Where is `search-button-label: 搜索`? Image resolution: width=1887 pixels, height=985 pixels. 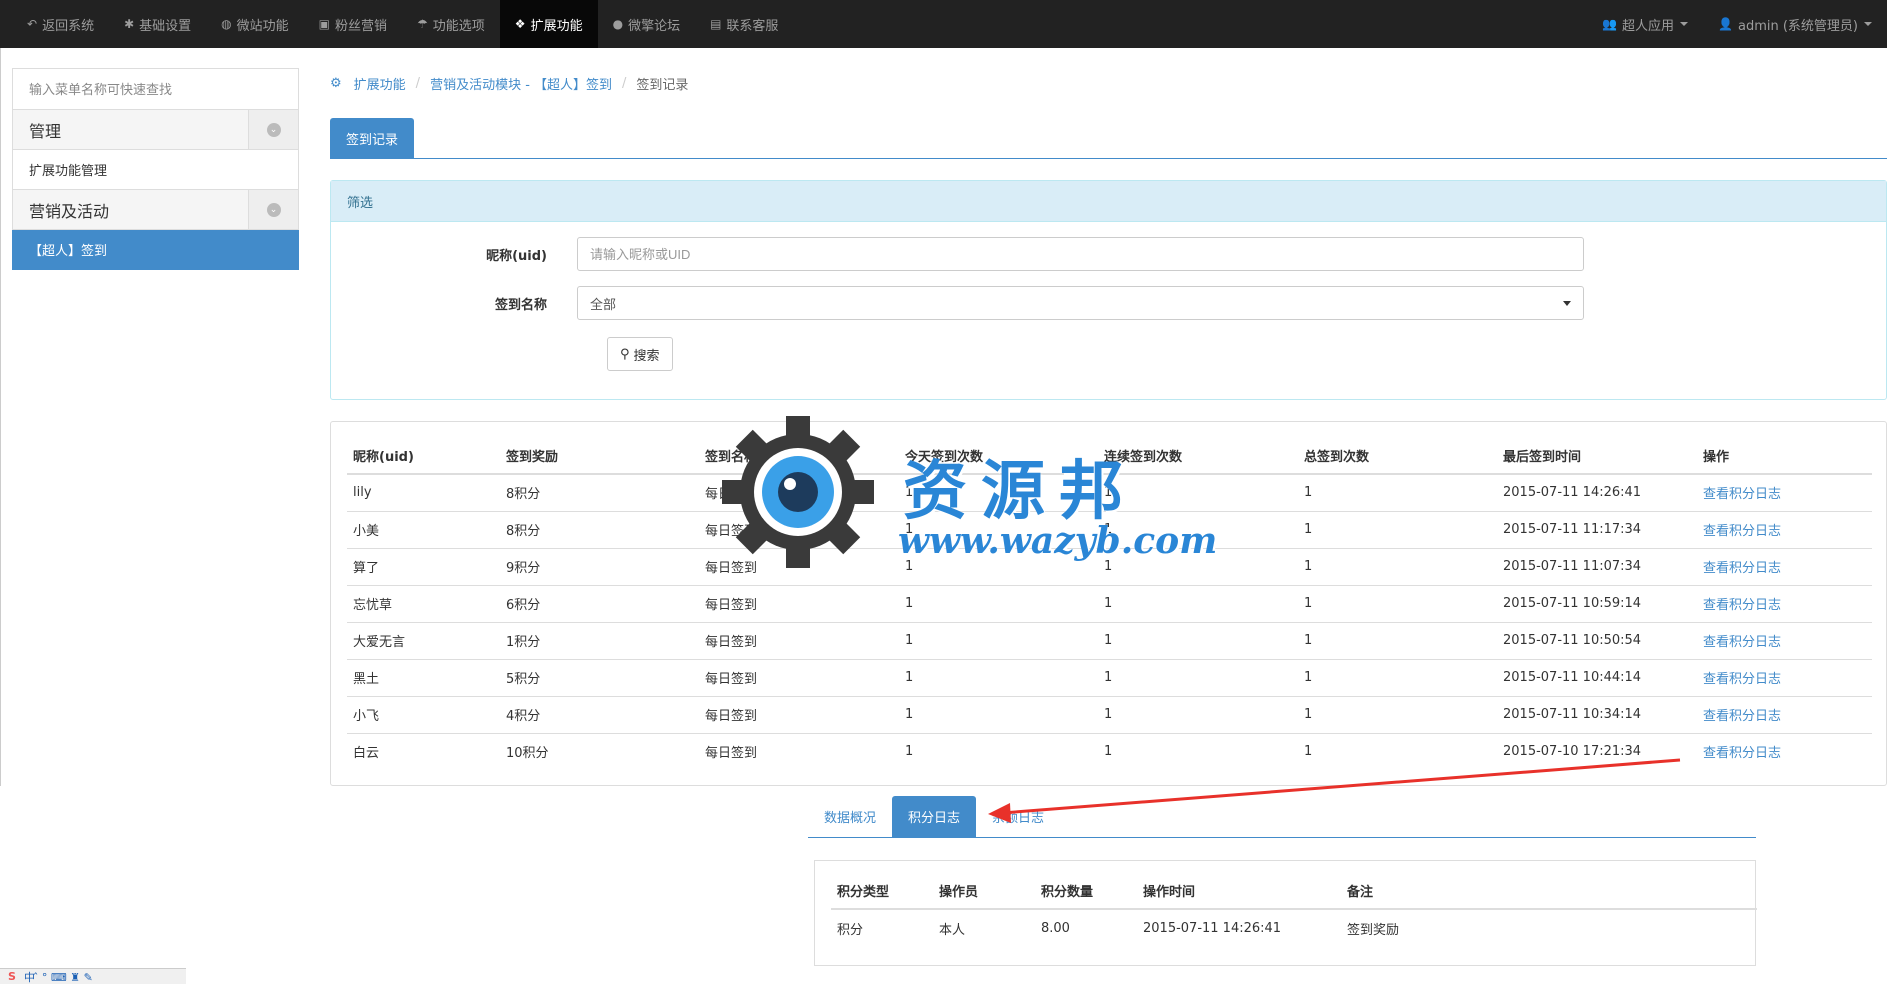
search-button-label: 搜索 is located at coordinates (646, 356).